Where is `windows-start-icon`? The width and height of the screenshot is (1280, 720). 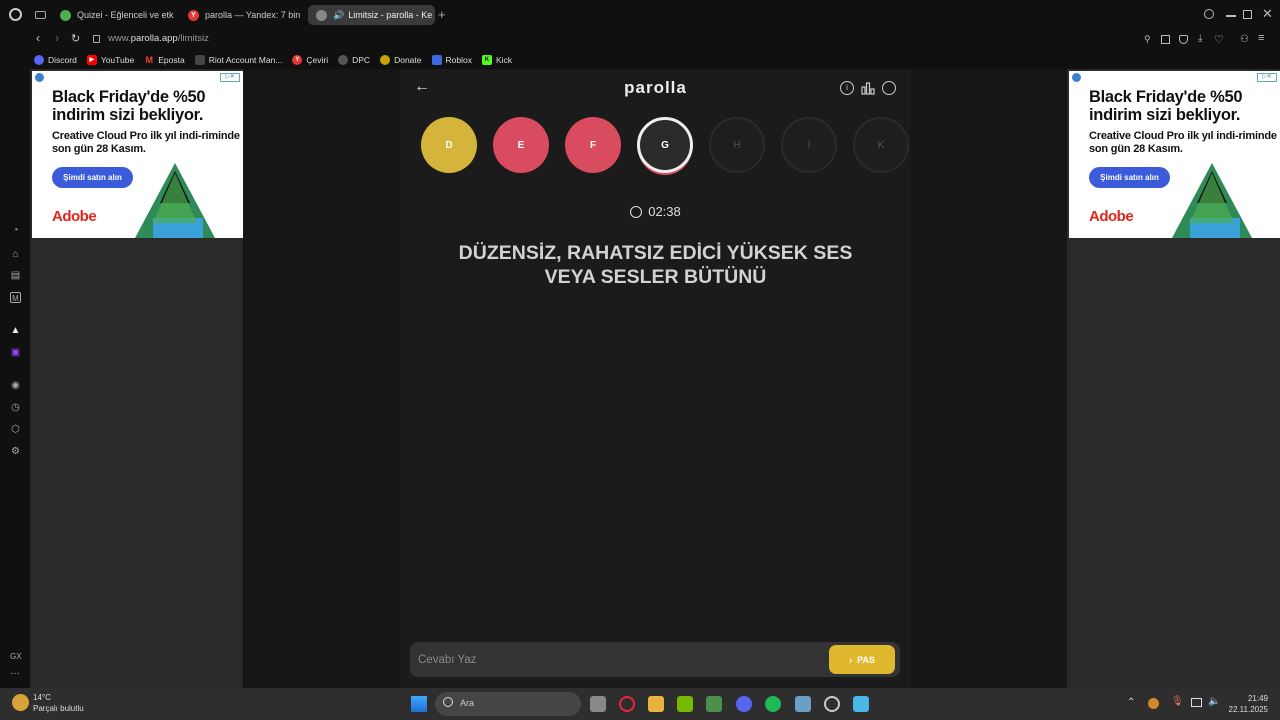 windows-start-icon is located at coordinates (419, 704).